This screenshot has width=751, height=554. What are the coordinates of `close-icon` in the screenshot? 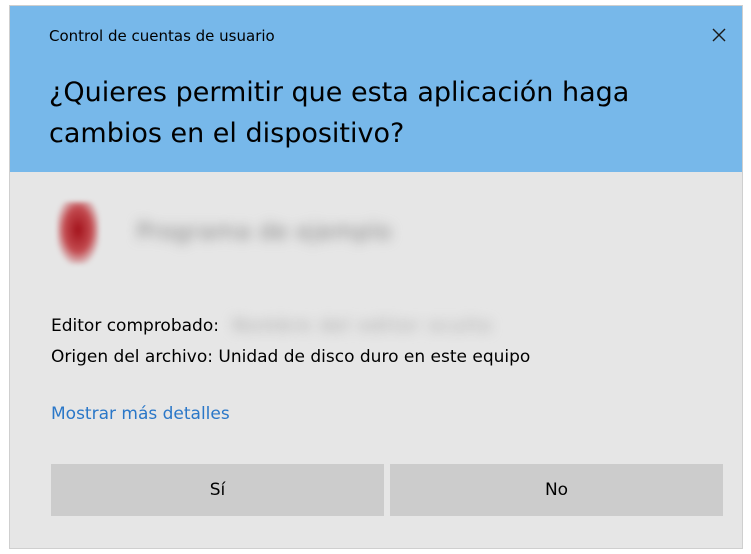 It's located at (719, 35).